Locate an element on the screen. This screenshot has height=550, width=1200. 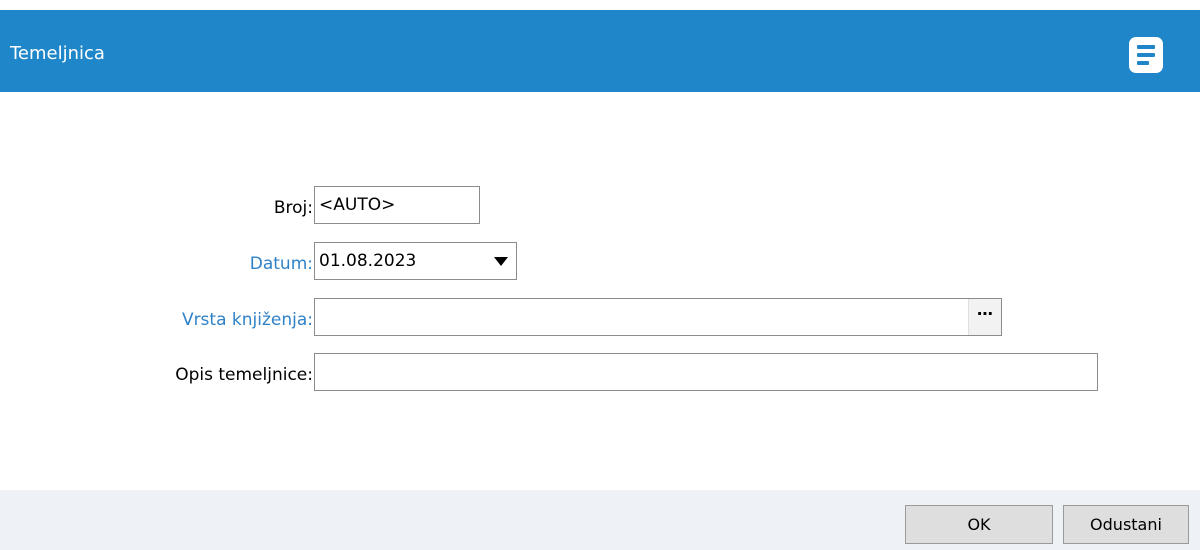
menu-button is located at coordinates (1146, 55).